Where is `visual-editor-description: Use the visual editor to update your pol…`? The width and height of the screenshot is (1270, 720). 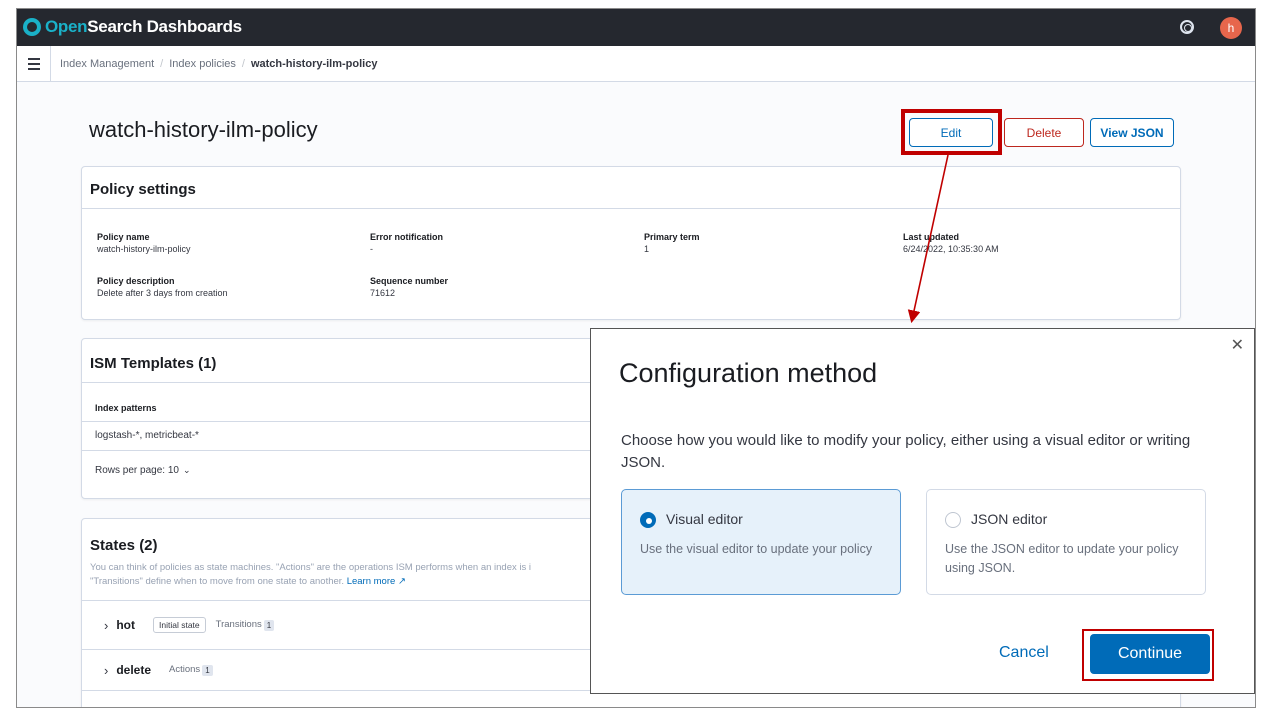
visual-editor-description: Use the visual editor to update your pol… is located at coordinates (756, 549).